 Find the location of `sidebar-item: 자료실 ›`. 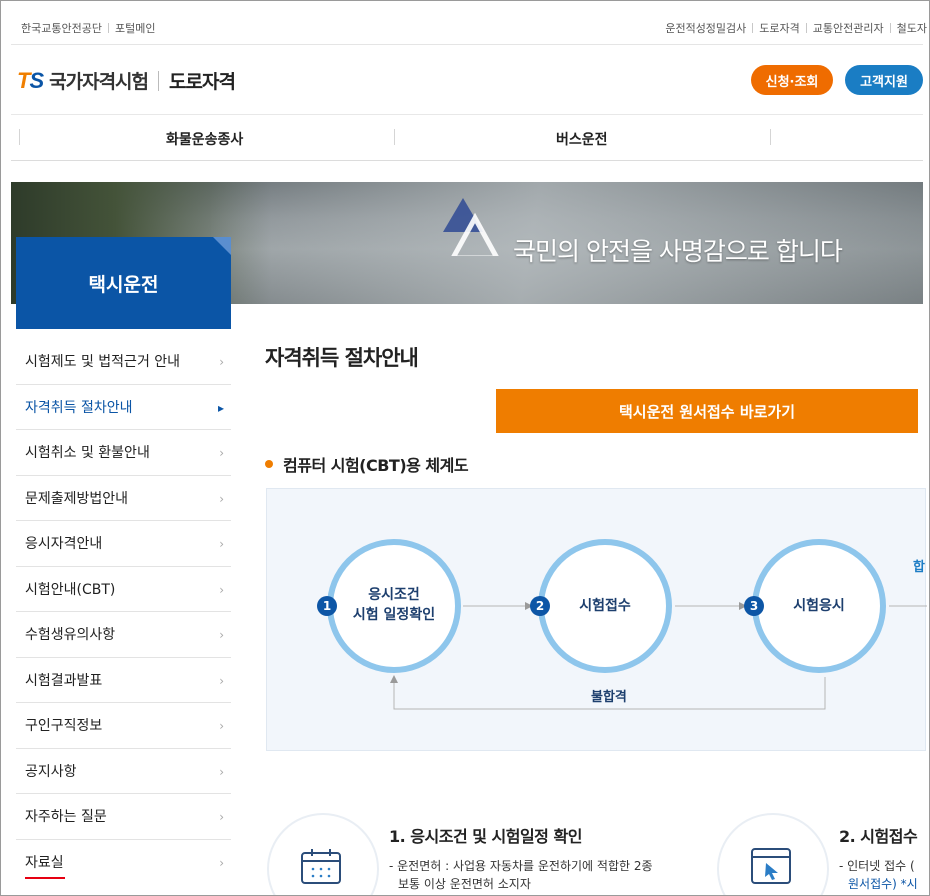

sidebar-item: 자료실 › is located at coordinates (123, 863).